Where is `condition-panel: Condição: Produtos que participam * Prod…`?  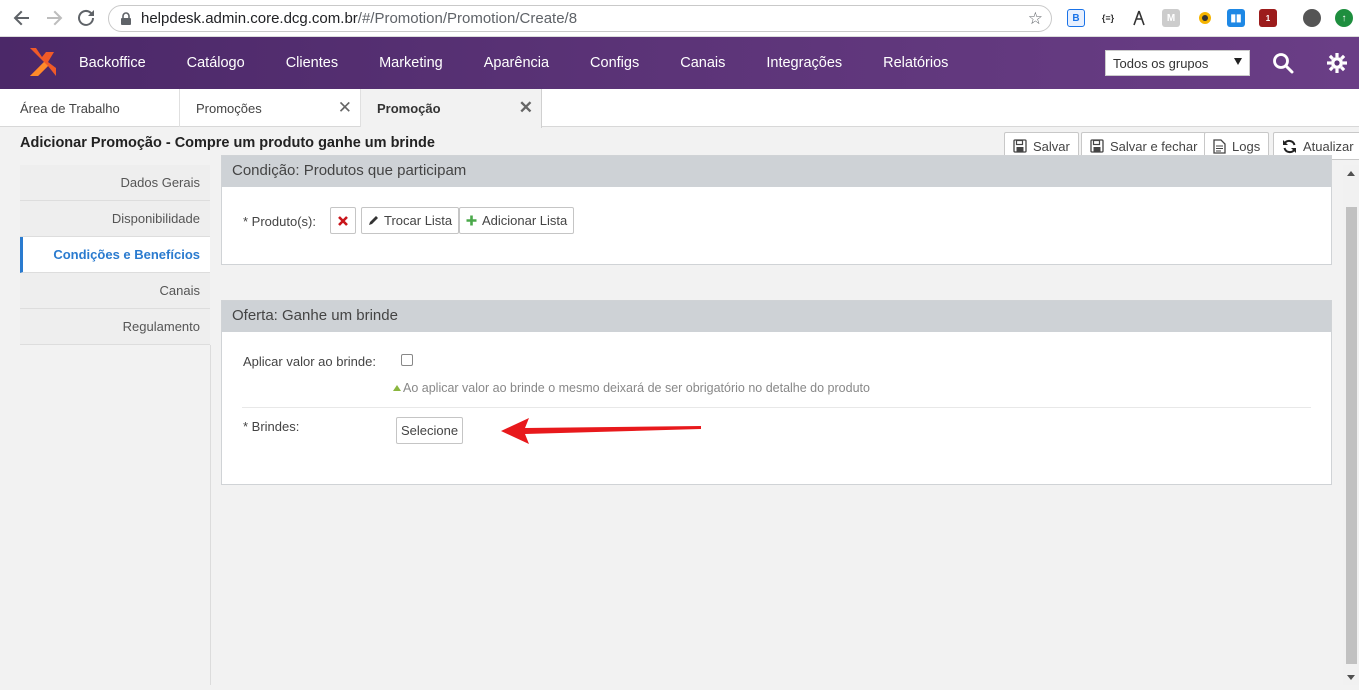 condition-panel: Condição: Produtos que participam * Prod… is located at coordinates (776, 210).